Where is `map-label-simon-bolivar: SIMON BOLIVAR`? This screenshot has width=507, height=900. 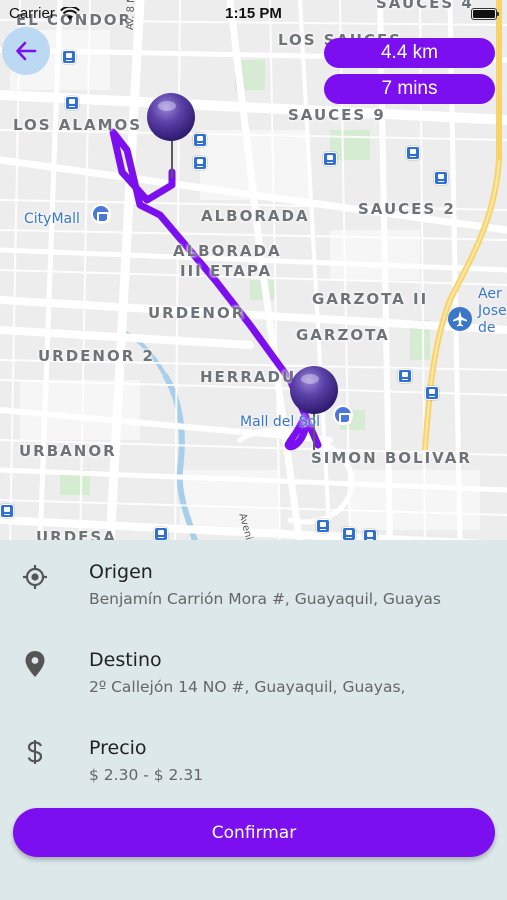
map-label-simon-bolivar: SIMON BOLIVAR is located at coordinates (391, 458).